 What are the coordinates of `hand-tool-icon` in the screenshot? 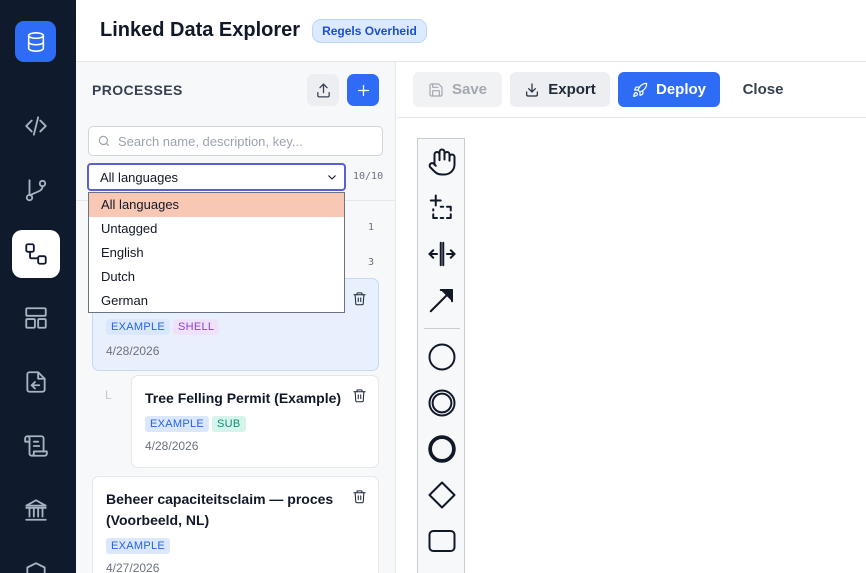 It's located at (442, 162).